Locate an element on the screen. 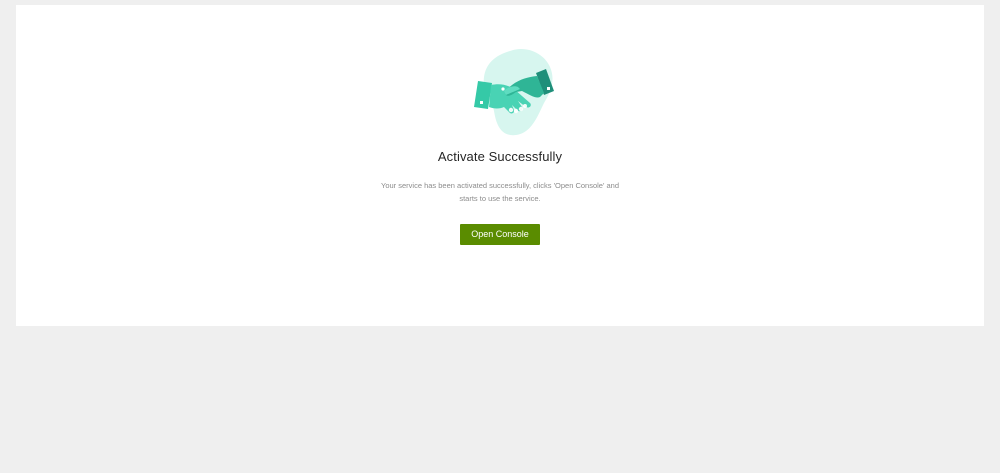  open-console-button: Open Console is located at coordinates (500, 234).